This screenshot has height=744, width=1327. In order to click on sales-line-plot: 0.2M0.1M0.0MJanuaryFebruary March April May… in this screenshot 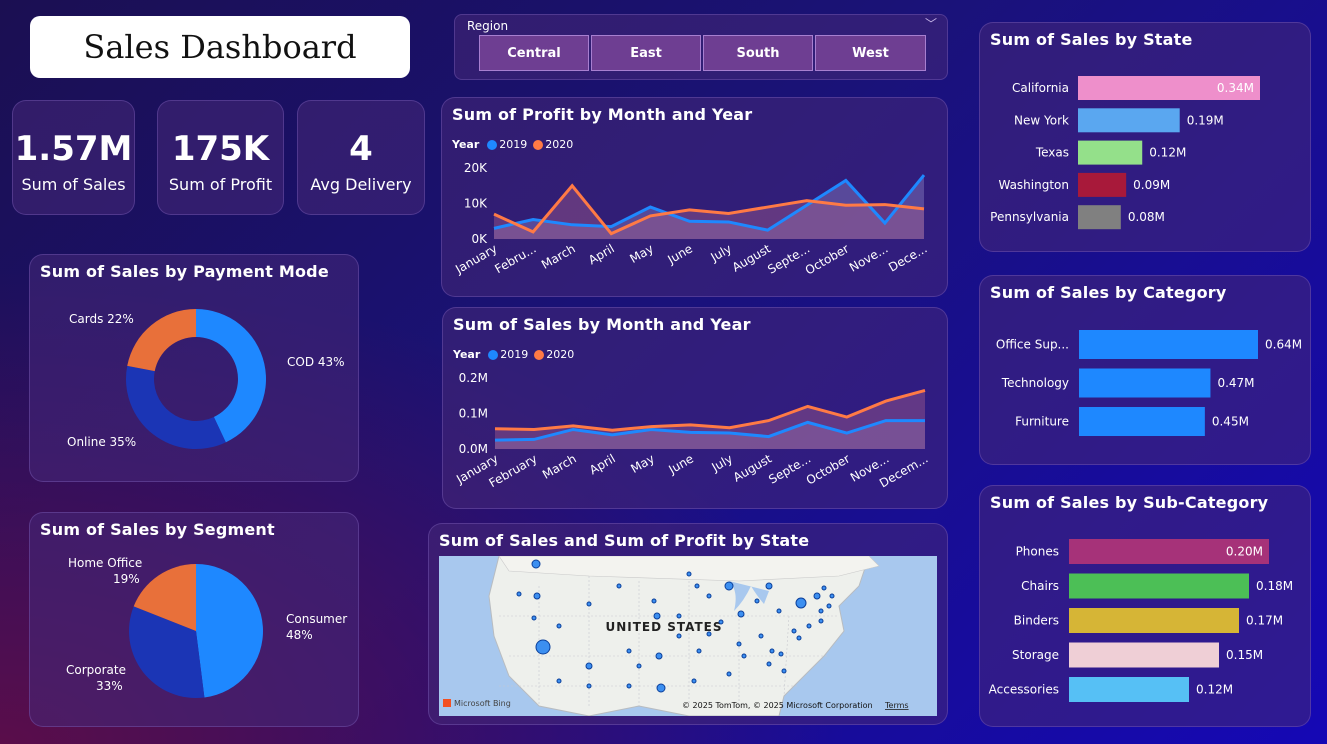, I will do `click(691, 430)`.